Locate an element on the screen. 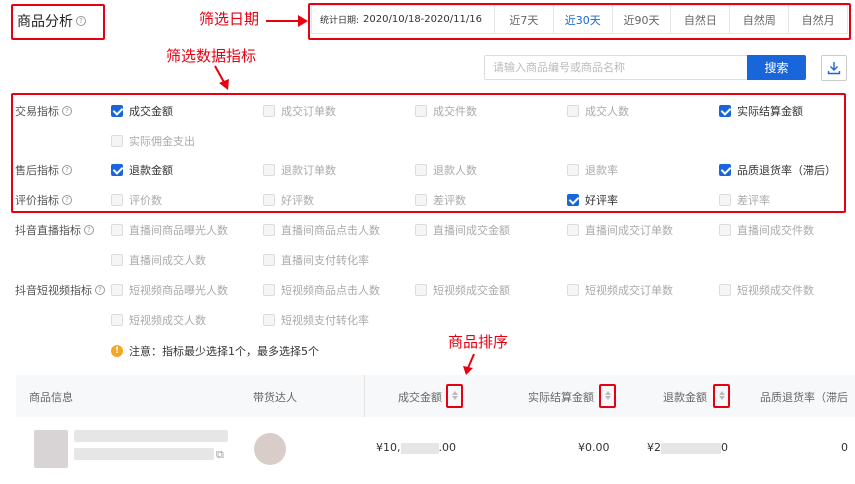 This screenshot has width=855, height=484. metric-checkbox: 短视频成交件数 is located at coordinates (766, 290).